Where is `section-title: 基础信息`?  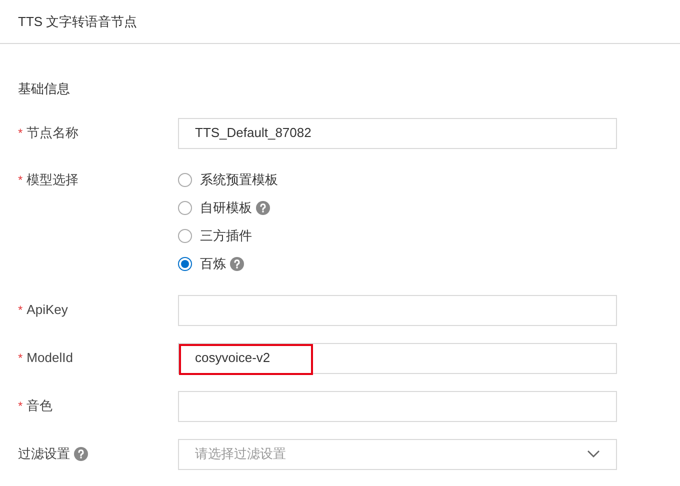
section-title: 基础信息 is located at coordinates (44, 89).